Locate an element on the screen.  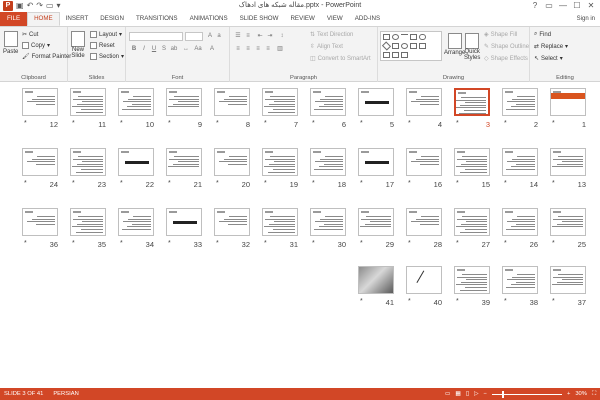
text-direction-button: ⇅ Text Direction is located at coordinates (331, 35).